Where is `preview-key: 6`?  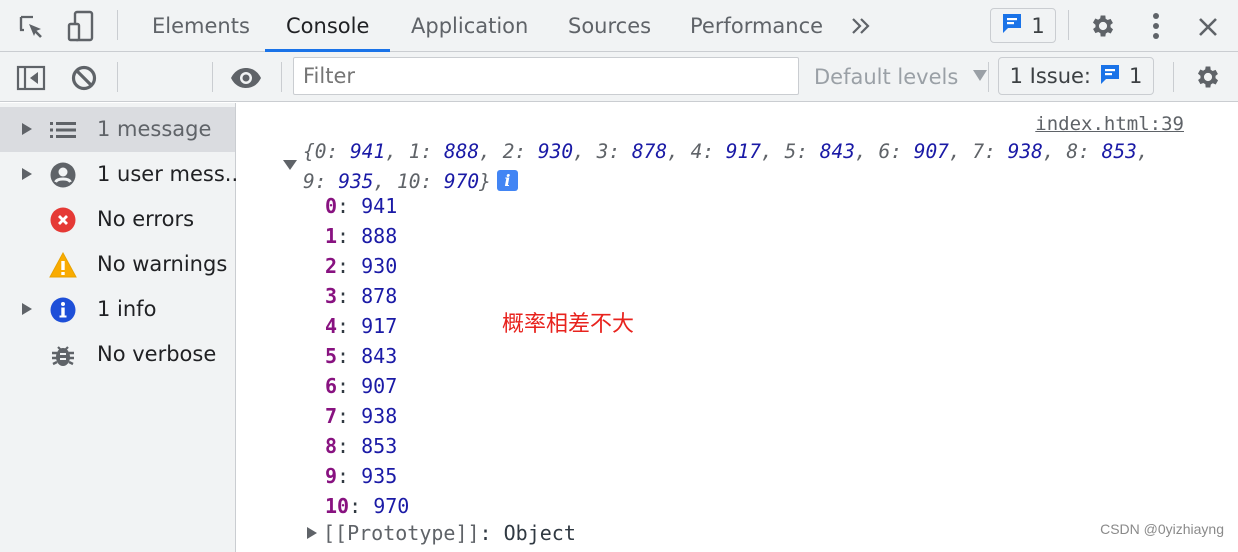
preview-key: 6 is located at coordinates (884, 151).